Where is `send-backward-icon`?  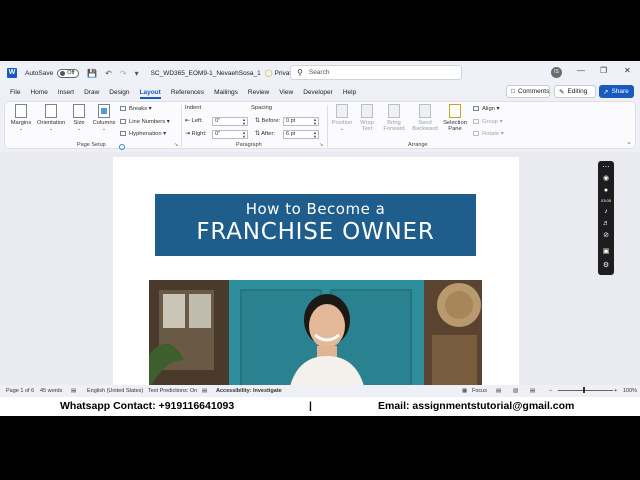
send-backward-icon is located at coordinates (425, 111).